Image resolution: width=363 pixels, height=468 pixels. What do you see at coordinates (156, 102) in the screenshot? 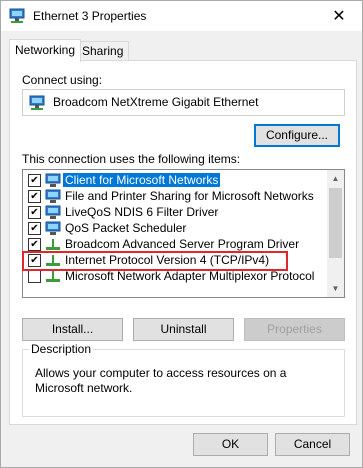
I see `adapter-name: Broadcom NetXtreme Gigabit Ethernet` at bounding box center [156, 102].